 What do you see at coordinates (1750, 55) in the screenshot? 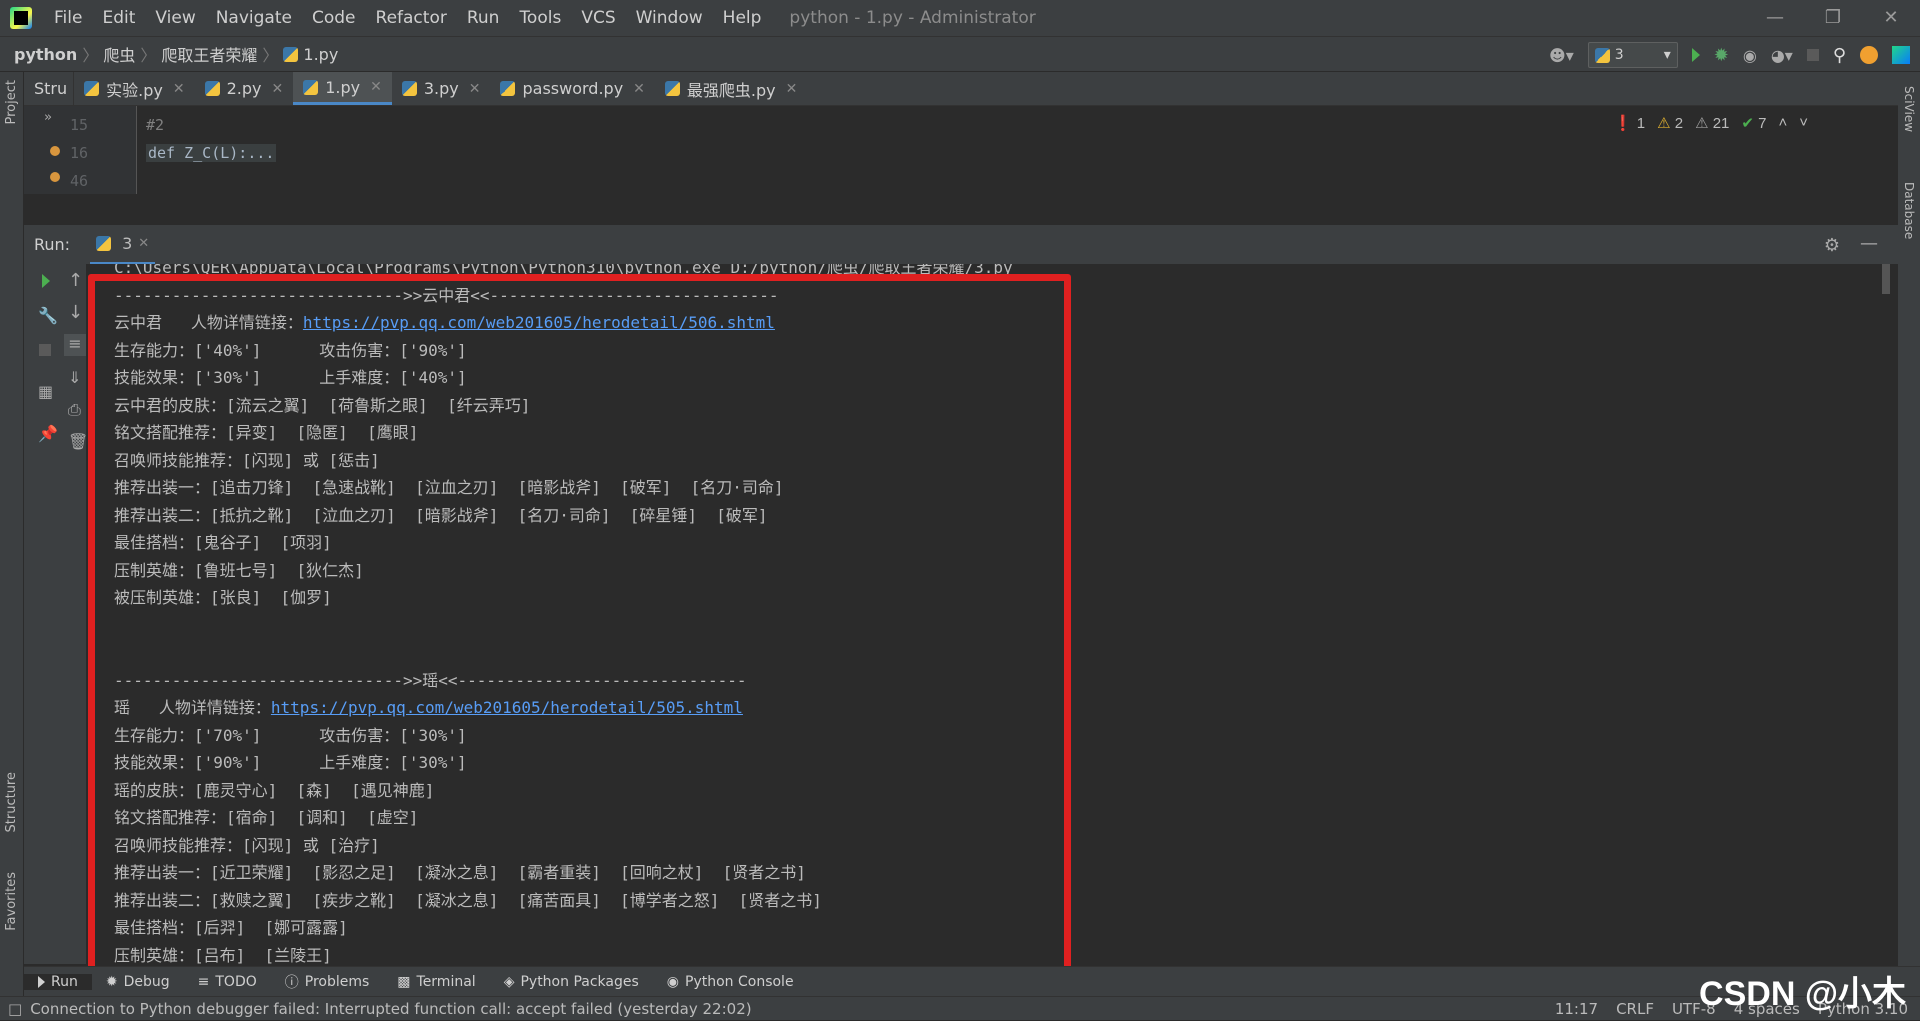
I see `coverage-icon: ◉` at bounding box center [1750, 55].